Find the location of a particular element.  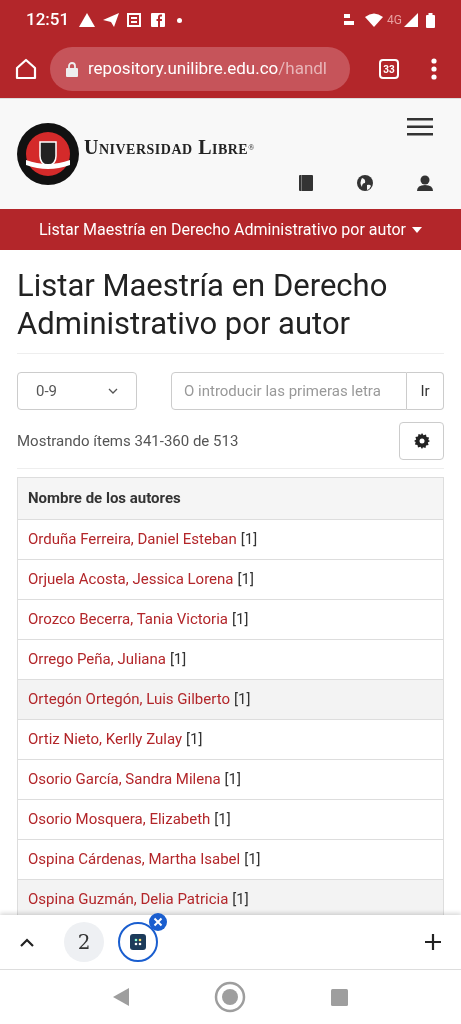

news-icon is located at coordinates (134, 20).